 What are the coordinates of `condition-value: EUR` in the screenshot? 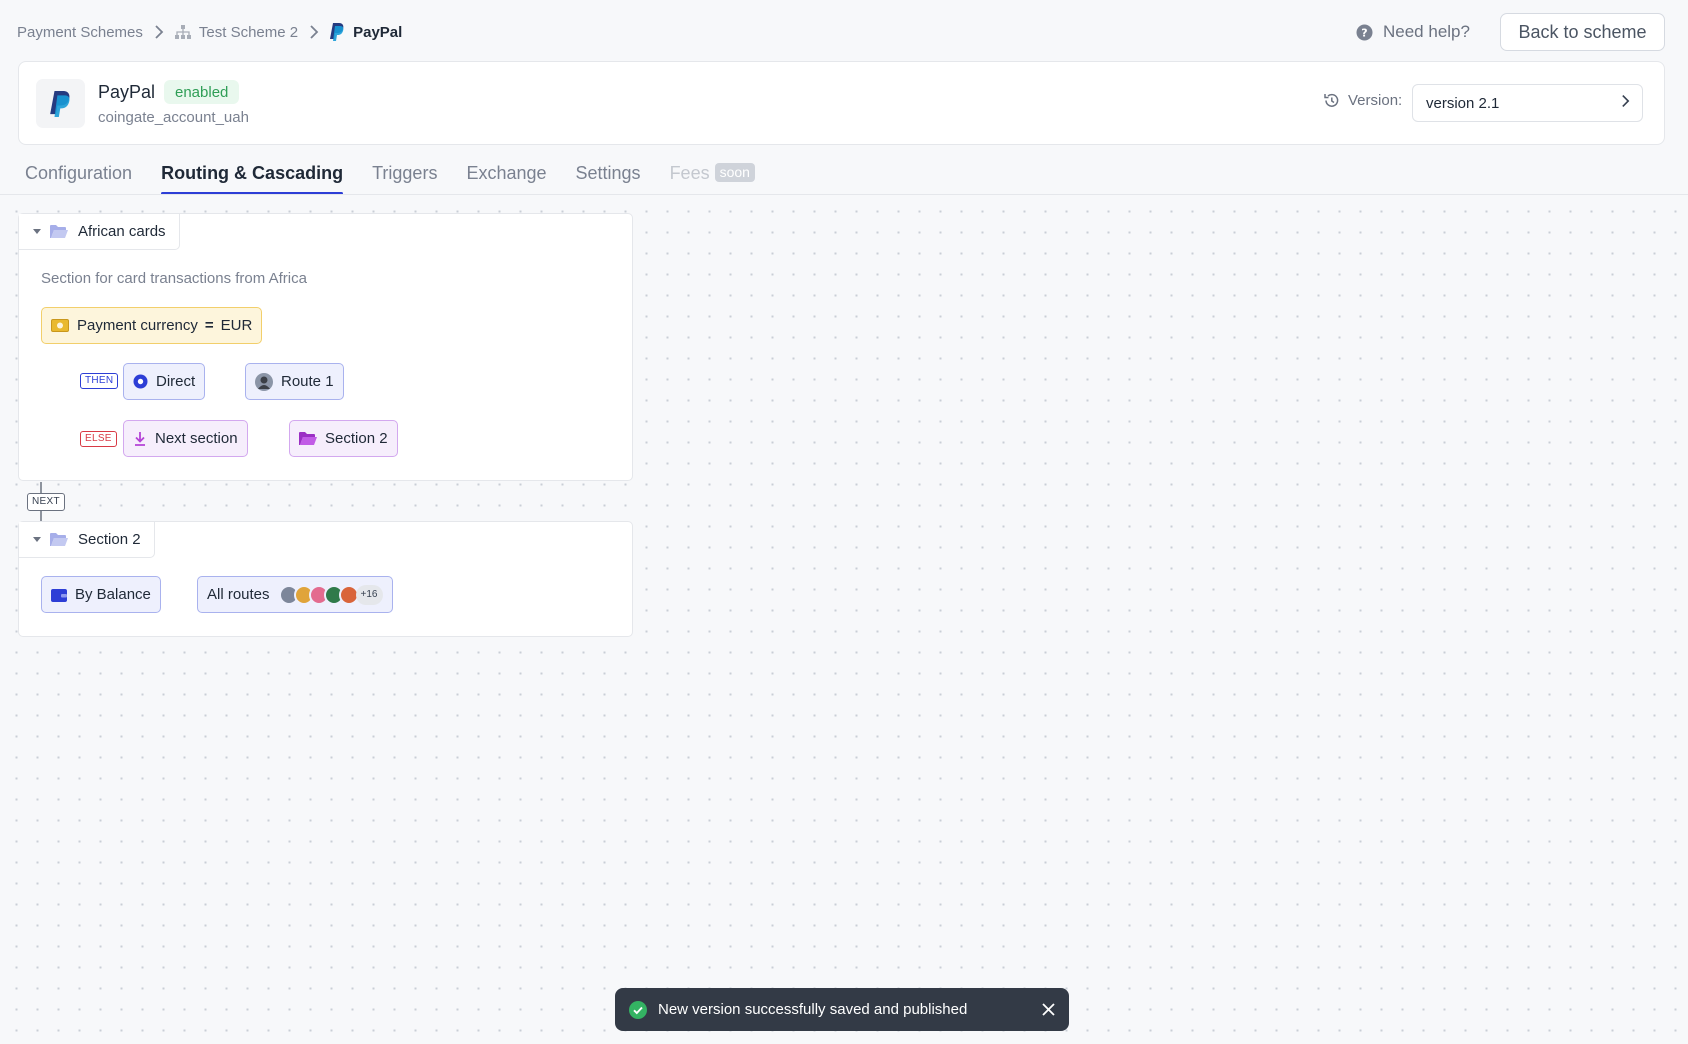 It's located at (236, 325).